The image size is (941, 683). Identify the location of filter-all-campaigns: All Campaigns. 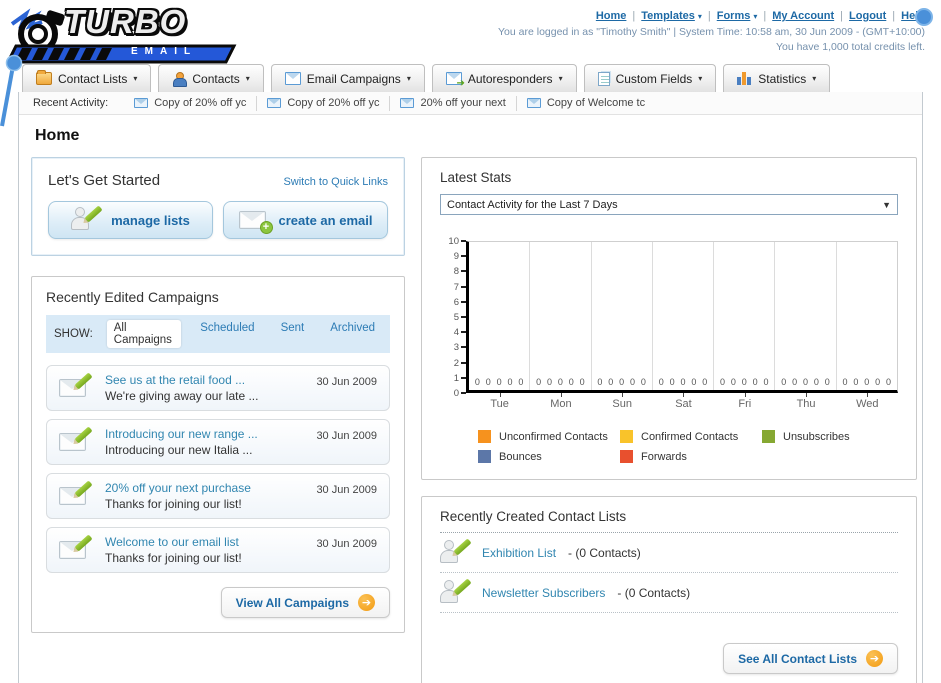
(144, 334).